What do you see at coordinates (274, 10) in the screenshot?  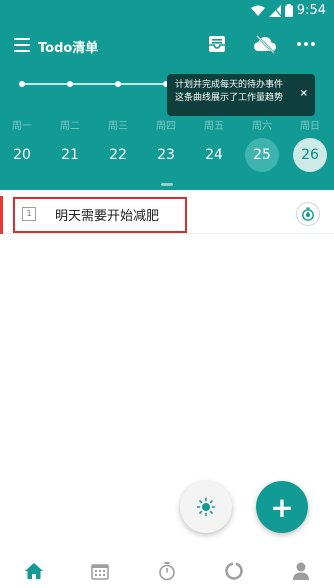 I see `signal-icon` at bounding box center [274, 10].